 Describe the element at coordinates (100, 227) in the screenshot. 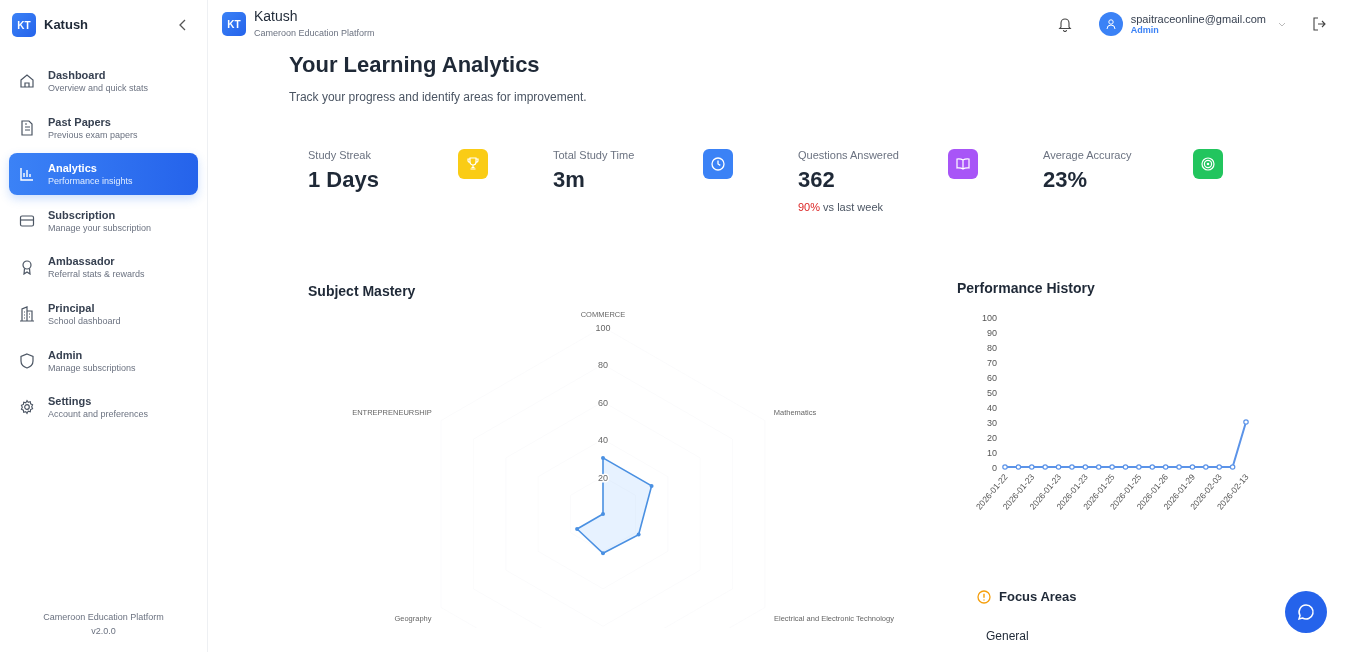

I see `nav-subtitle: Manage your subscription` at that location.